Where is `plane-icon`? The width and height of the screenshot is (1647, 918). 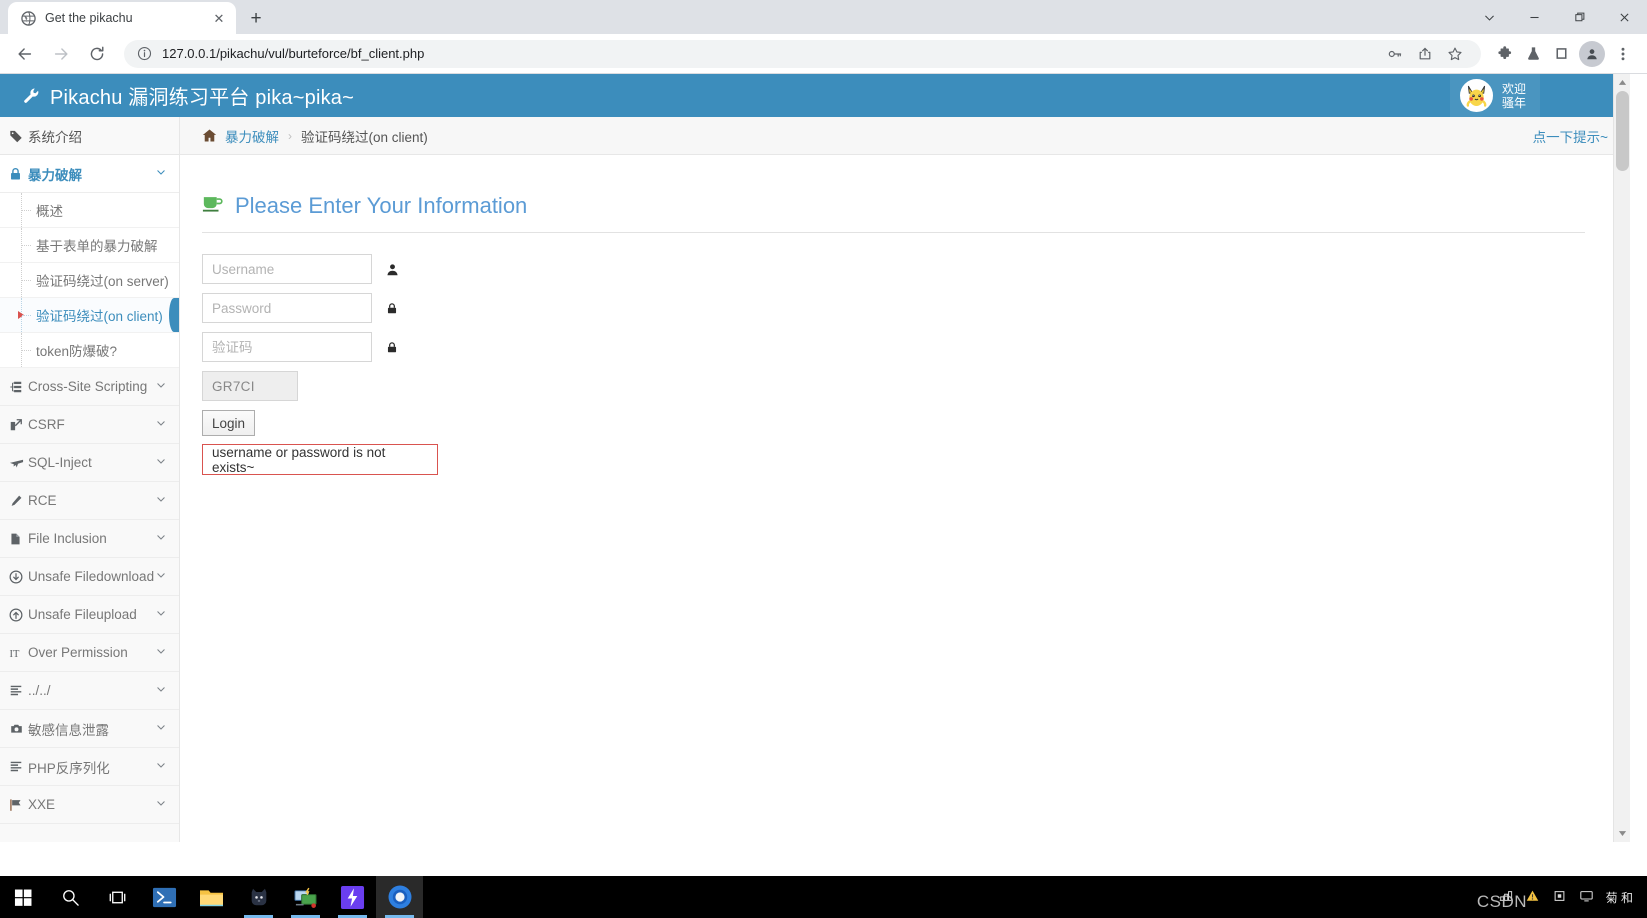 plane-icon is located at coordinates (18, 462).